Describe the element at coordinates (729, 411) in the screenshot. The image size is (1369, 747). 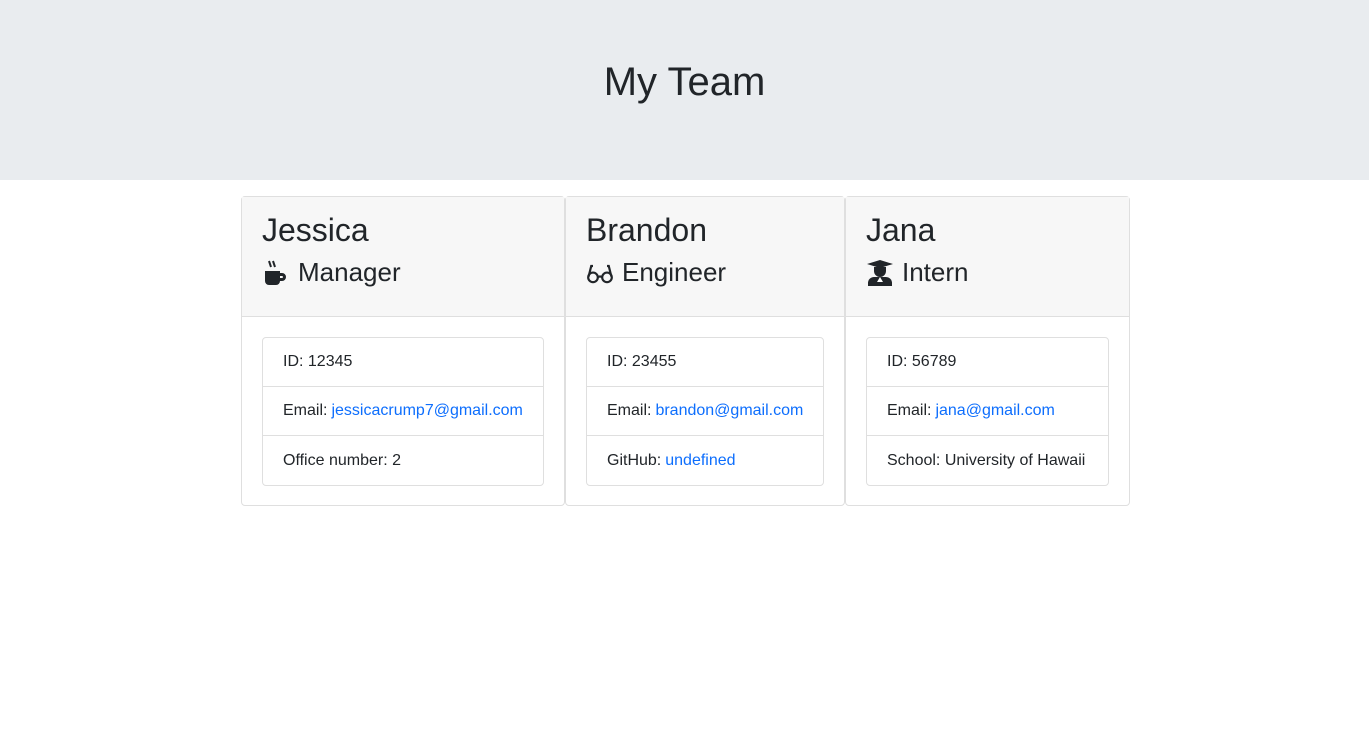
I see `email-link: brandon@gmail.com` at that location.